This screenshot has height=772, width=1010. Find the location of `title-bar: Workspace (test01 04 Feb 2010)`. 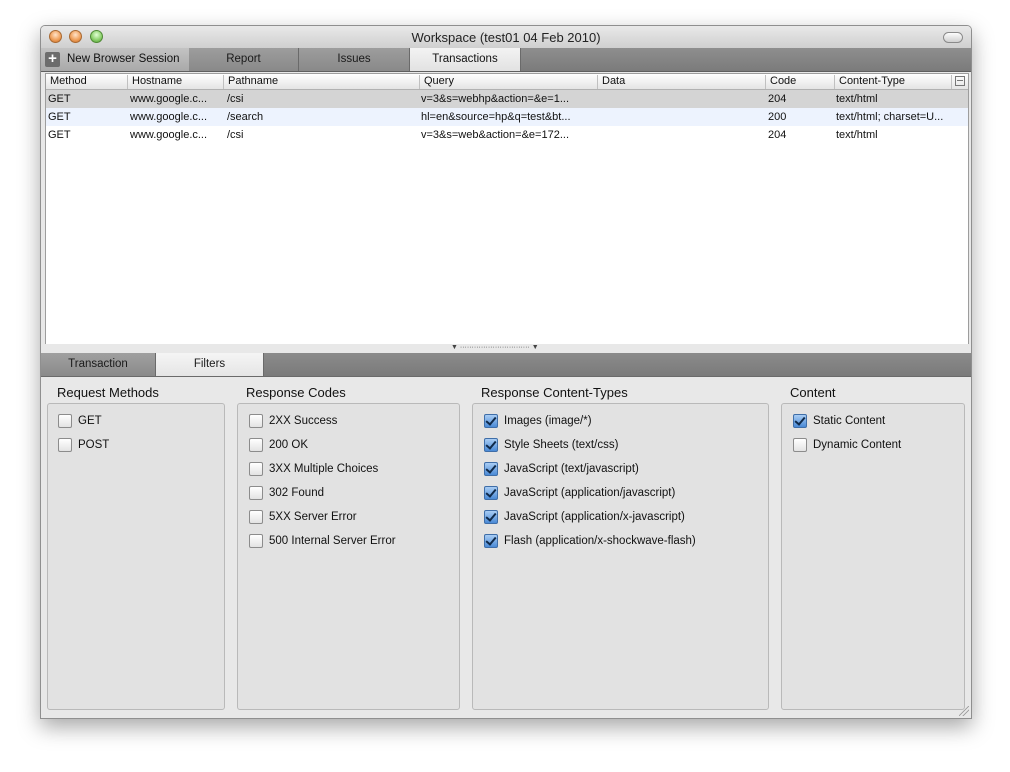

title-bar: Workspace (test01 04 Feb 2010) is located at coordinates (506, 37).